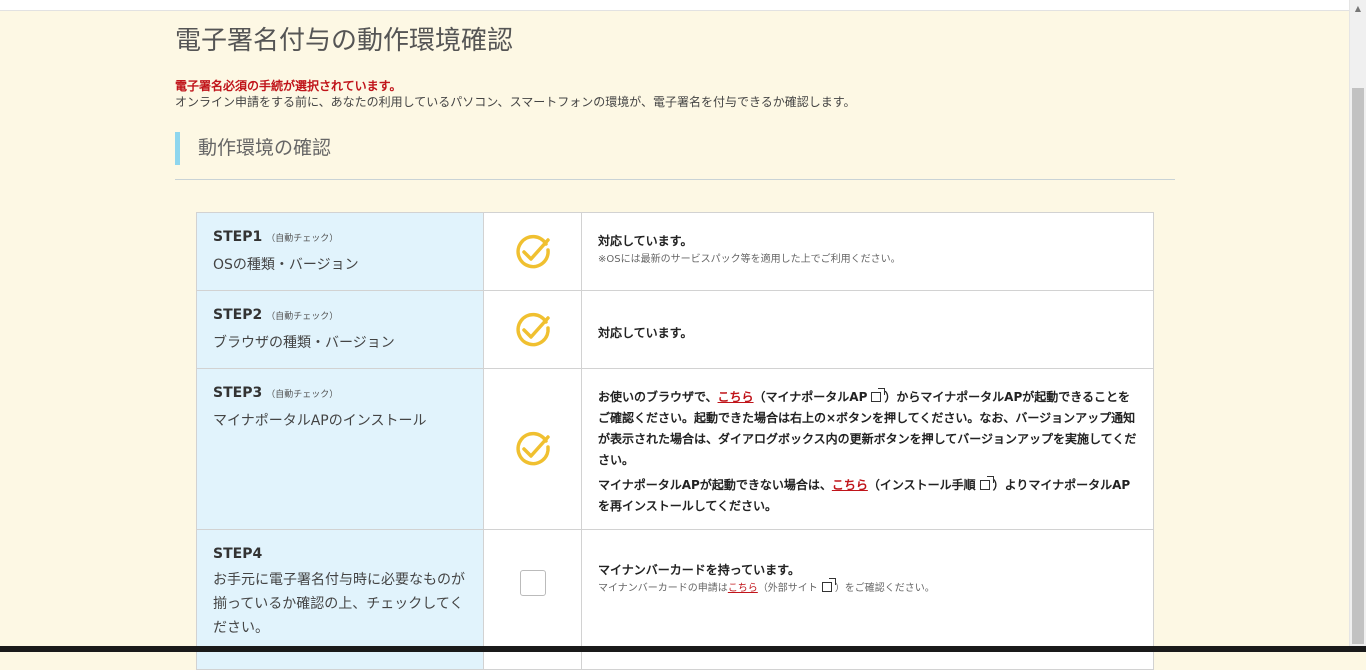 The height and width of the screenshot is (670, 1366). Describe the element at coordinates (238, 554) in the screenshot. I see `step4-title: STEP4` at that location.